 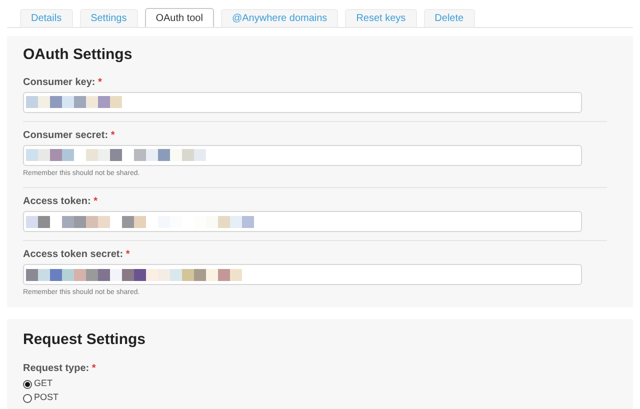 I want to click on field-label: Consumer secret: *, so click(x=69, y=136).